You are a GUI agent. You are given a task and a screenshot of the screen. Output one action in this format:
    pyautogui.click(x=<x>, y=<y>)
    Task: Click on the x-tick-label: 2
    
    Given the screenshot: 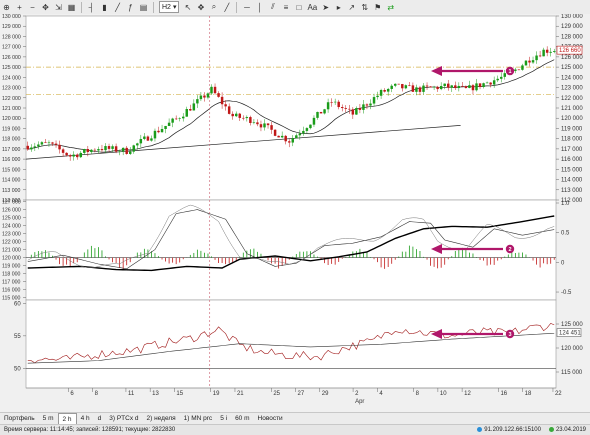 What is the action you would take?
    pyautogui.click(x=357, y=394)
    